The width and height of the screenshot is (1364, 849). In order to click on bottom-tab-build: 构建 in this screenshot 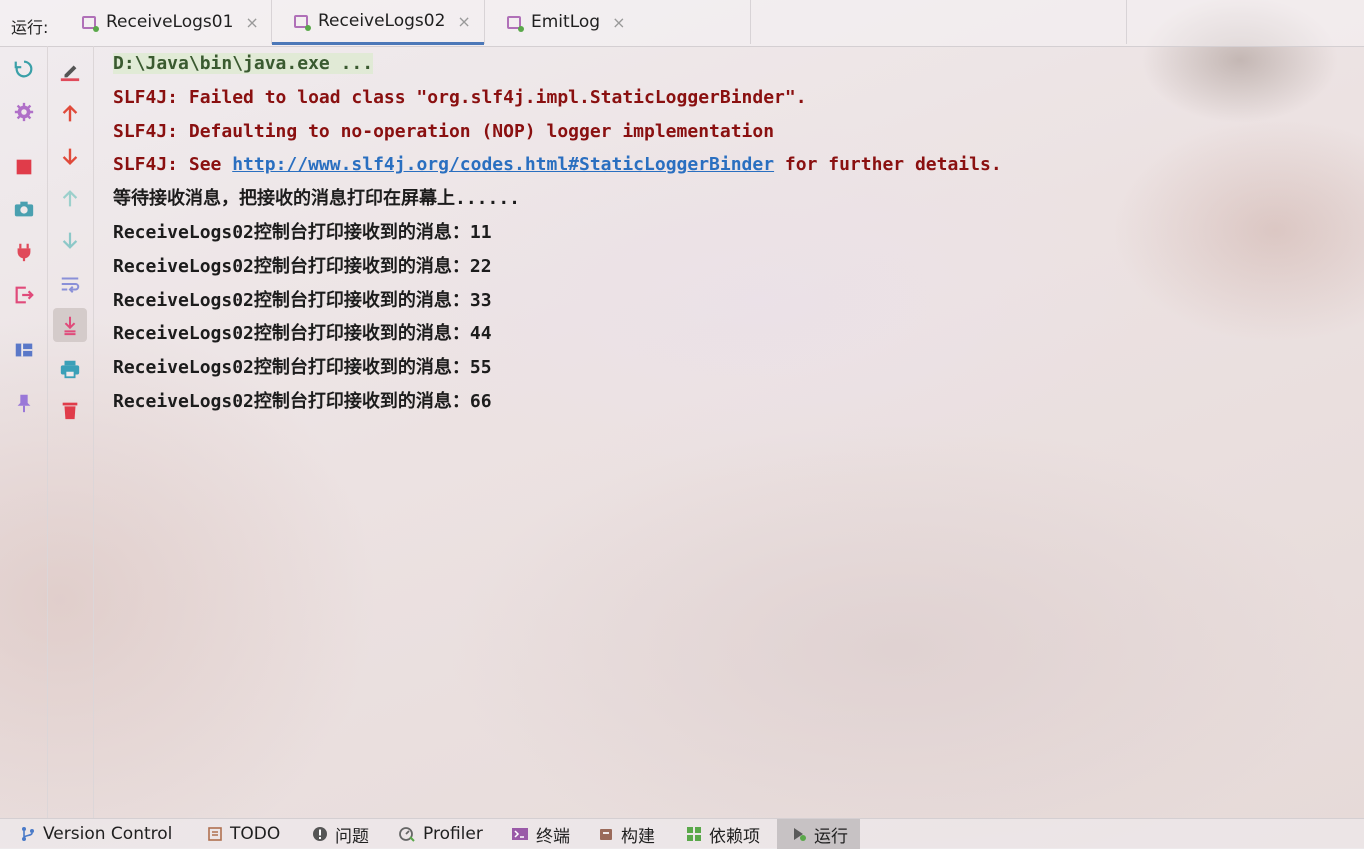, I will do `click(626, 834)`.